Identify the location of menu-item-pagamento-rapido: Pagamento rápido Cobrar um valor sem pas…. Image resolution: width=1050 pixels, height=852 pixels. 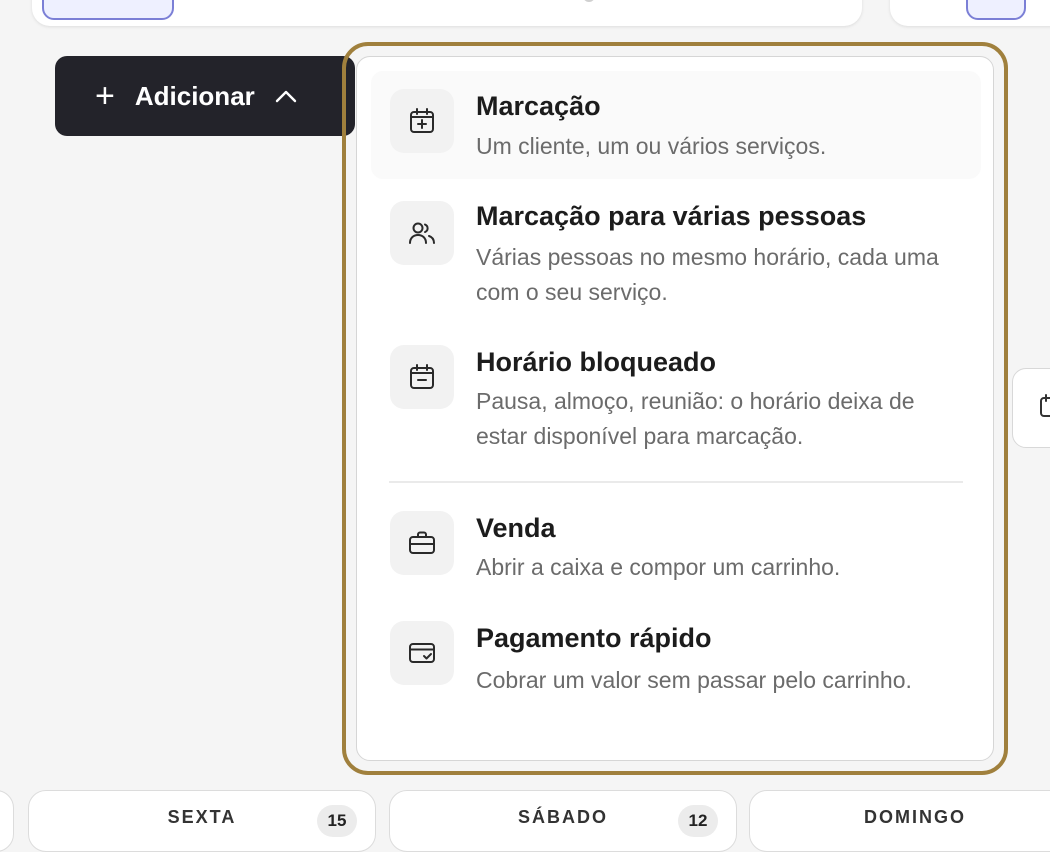
(676, 674).